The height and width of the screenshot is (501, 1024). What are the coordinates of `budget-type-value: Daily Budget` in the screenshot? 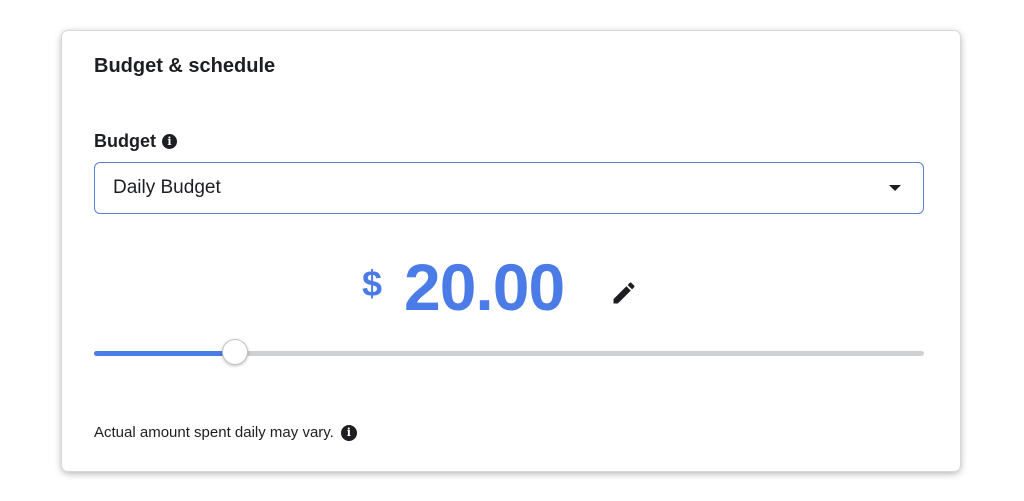 It's located at (167, 187).